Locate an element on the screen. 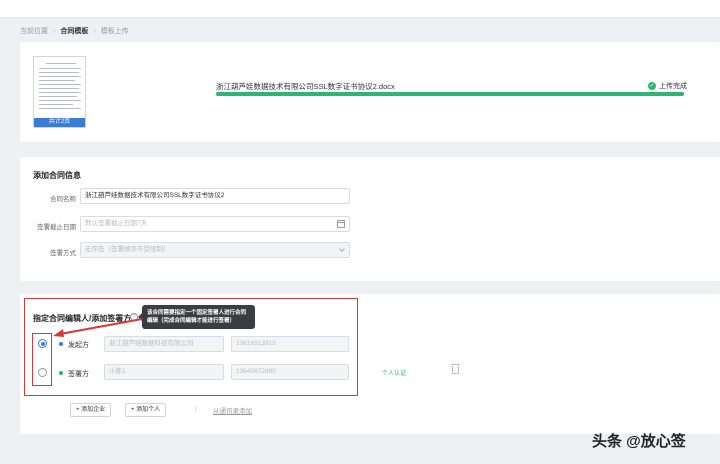  breadcrumb: 当前位置 › 合同模板 › 模板上传 is located at coordinates (74, 31).